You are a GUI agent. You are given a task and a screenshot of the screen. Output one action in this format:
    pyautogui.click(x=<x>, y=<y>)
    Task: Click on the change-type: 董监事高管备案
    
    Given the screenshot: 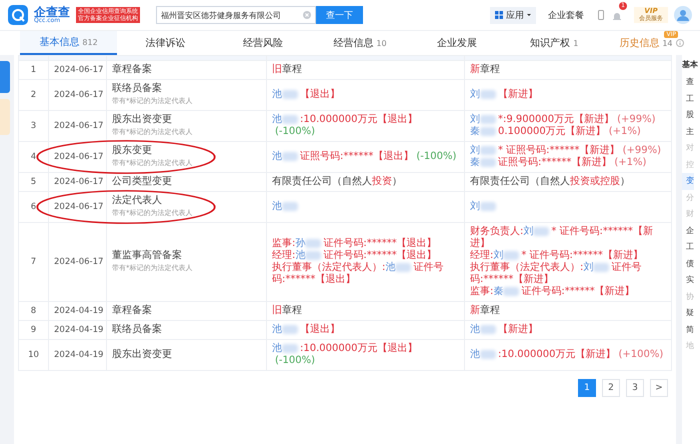 What is the action you would take?
    pyautogui.click(x=147, y=256)
    